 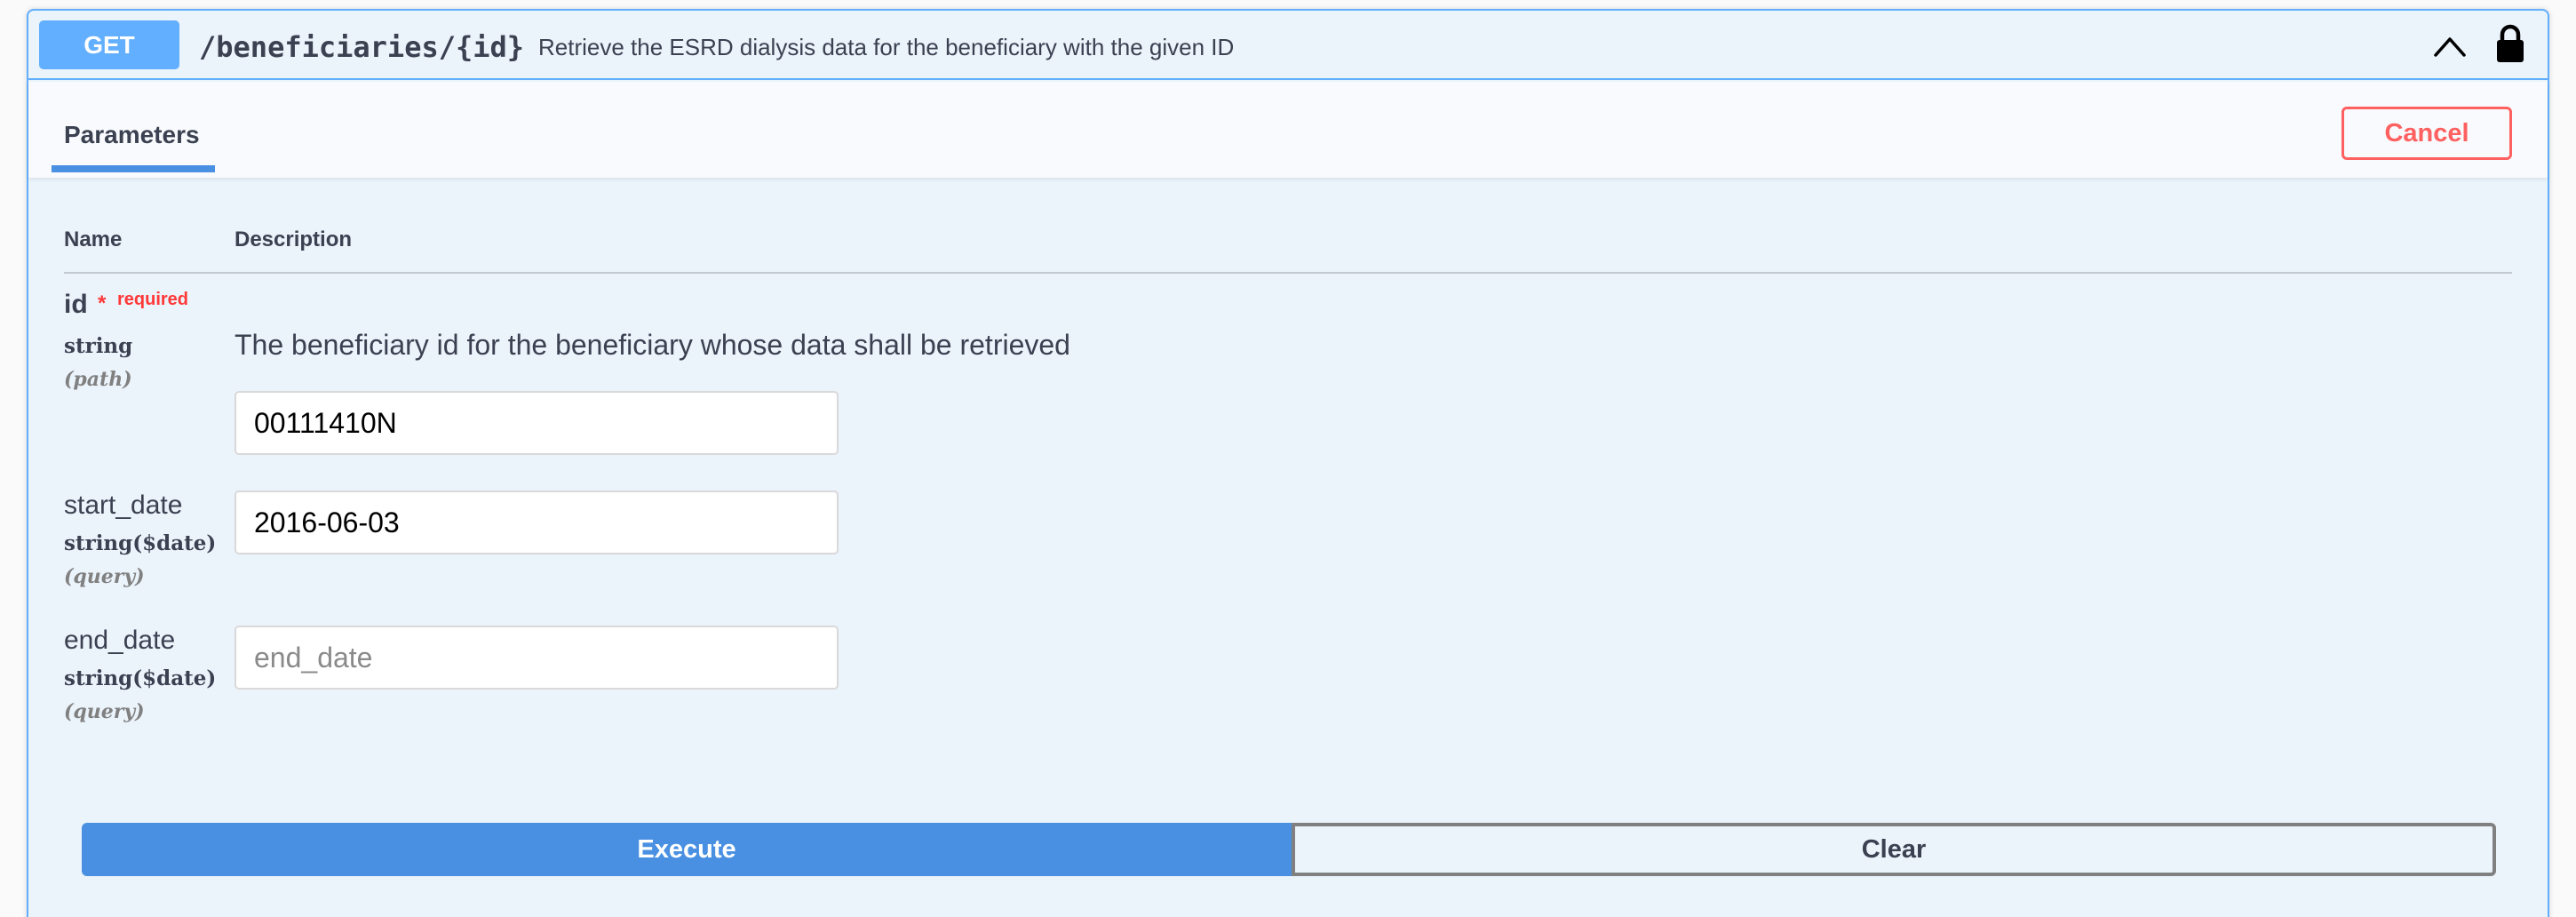 What do you see at coordinates (98, 346) in the screenshot?
I see `param-type-id: string` at bounding box center [98, 346].